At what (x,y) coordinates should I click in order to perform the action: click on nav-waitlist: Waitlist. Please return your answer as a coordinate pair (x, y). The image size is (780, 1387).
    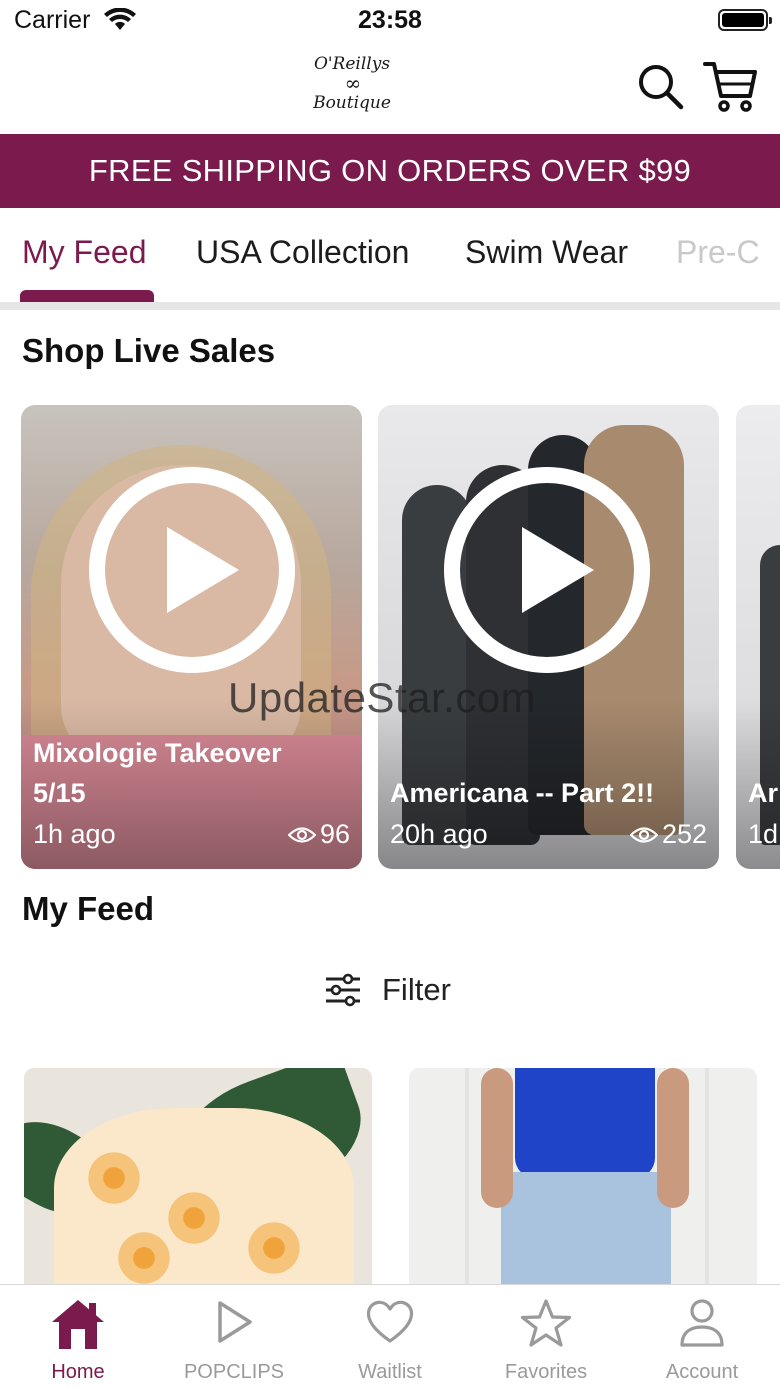
    Looking at the image, I should click on (390, 1336).